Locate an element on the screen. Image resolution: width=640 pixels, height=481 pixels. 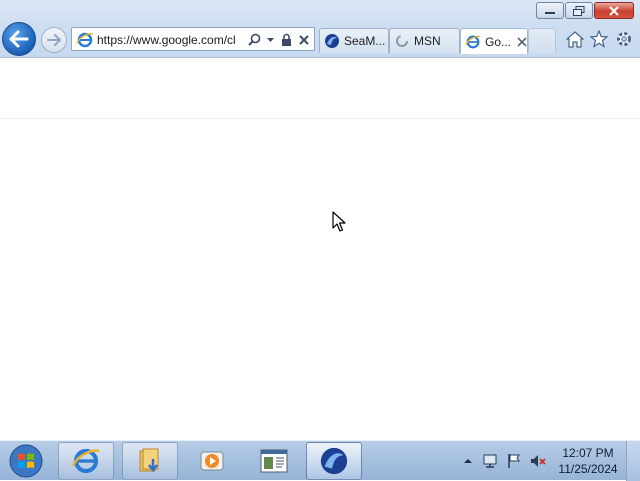
volume-muted-icon is located at coordinates (538, 461).